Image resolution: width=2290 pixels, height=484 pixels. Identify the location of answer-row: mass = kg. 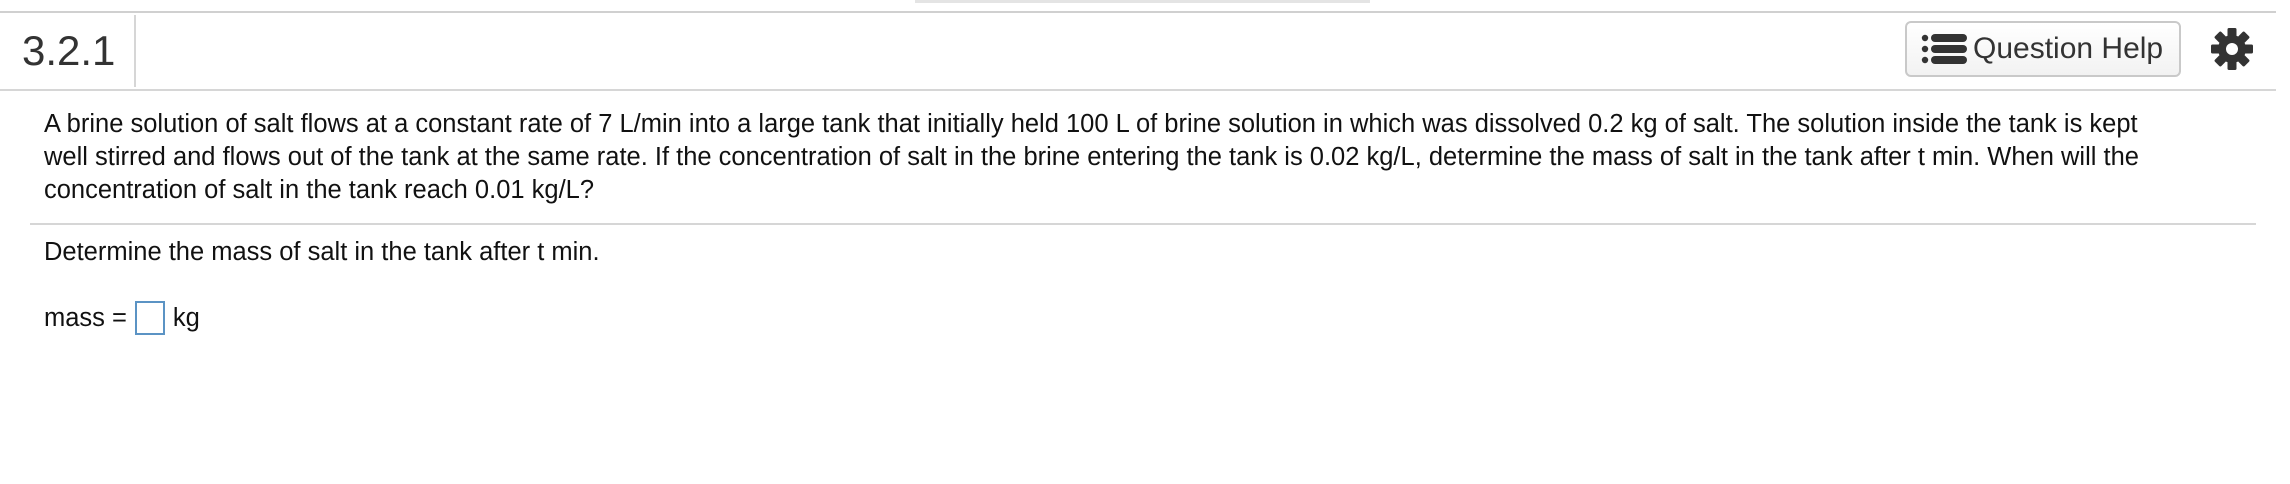
(122, 318).